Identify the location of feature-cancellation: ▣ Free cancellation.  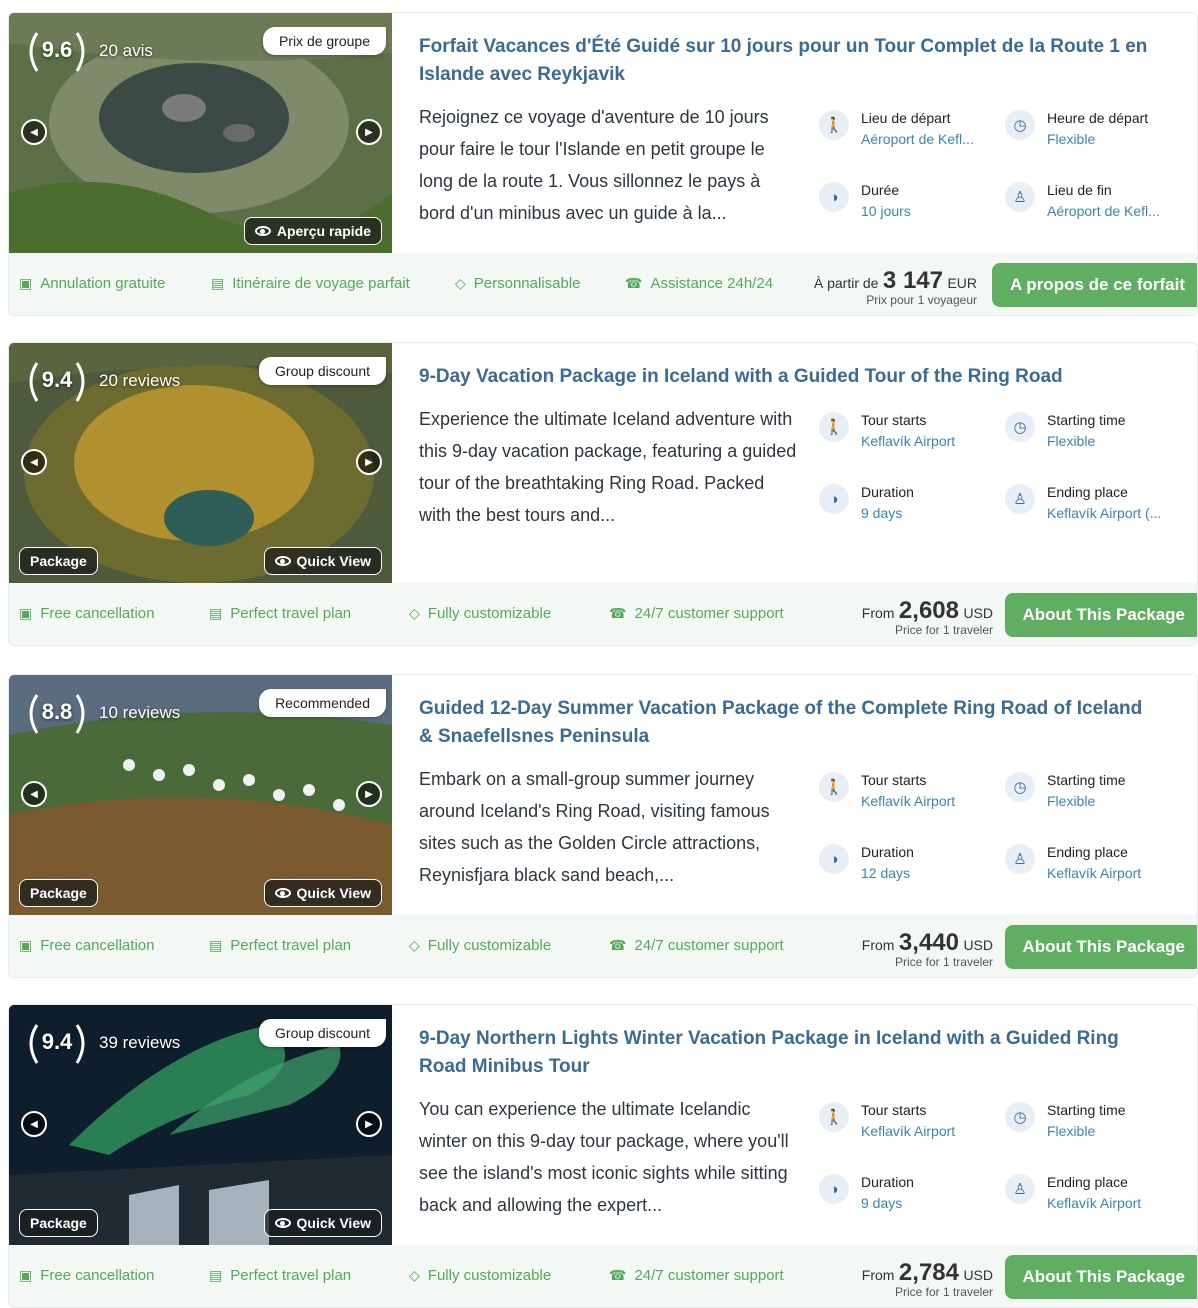
(87, 945).